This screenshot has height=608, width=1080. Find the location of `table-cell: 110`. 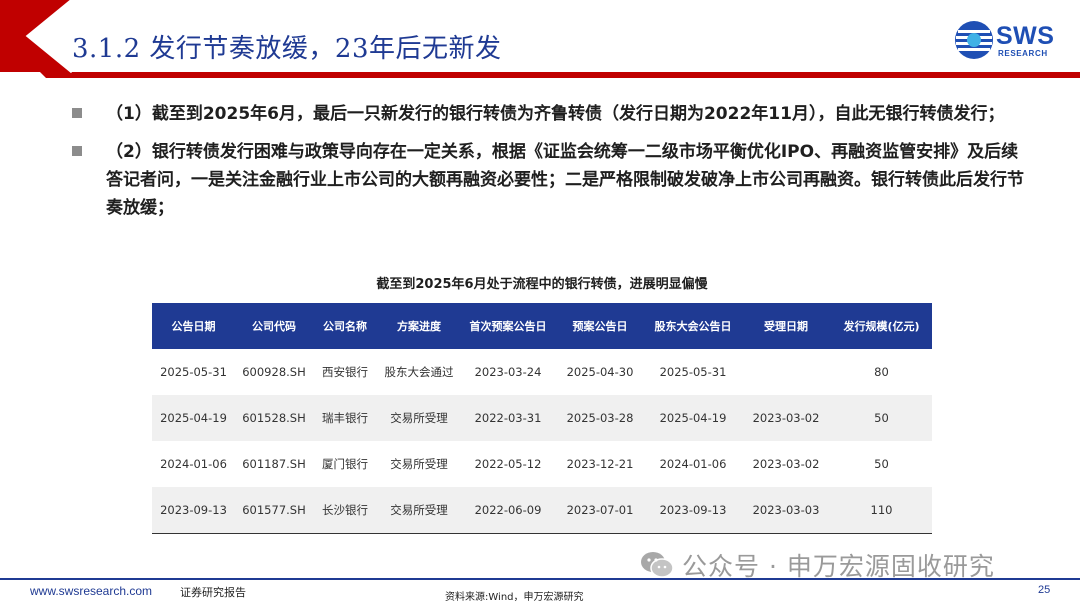

table-cell: 110 is located at coordinates (881, 510).